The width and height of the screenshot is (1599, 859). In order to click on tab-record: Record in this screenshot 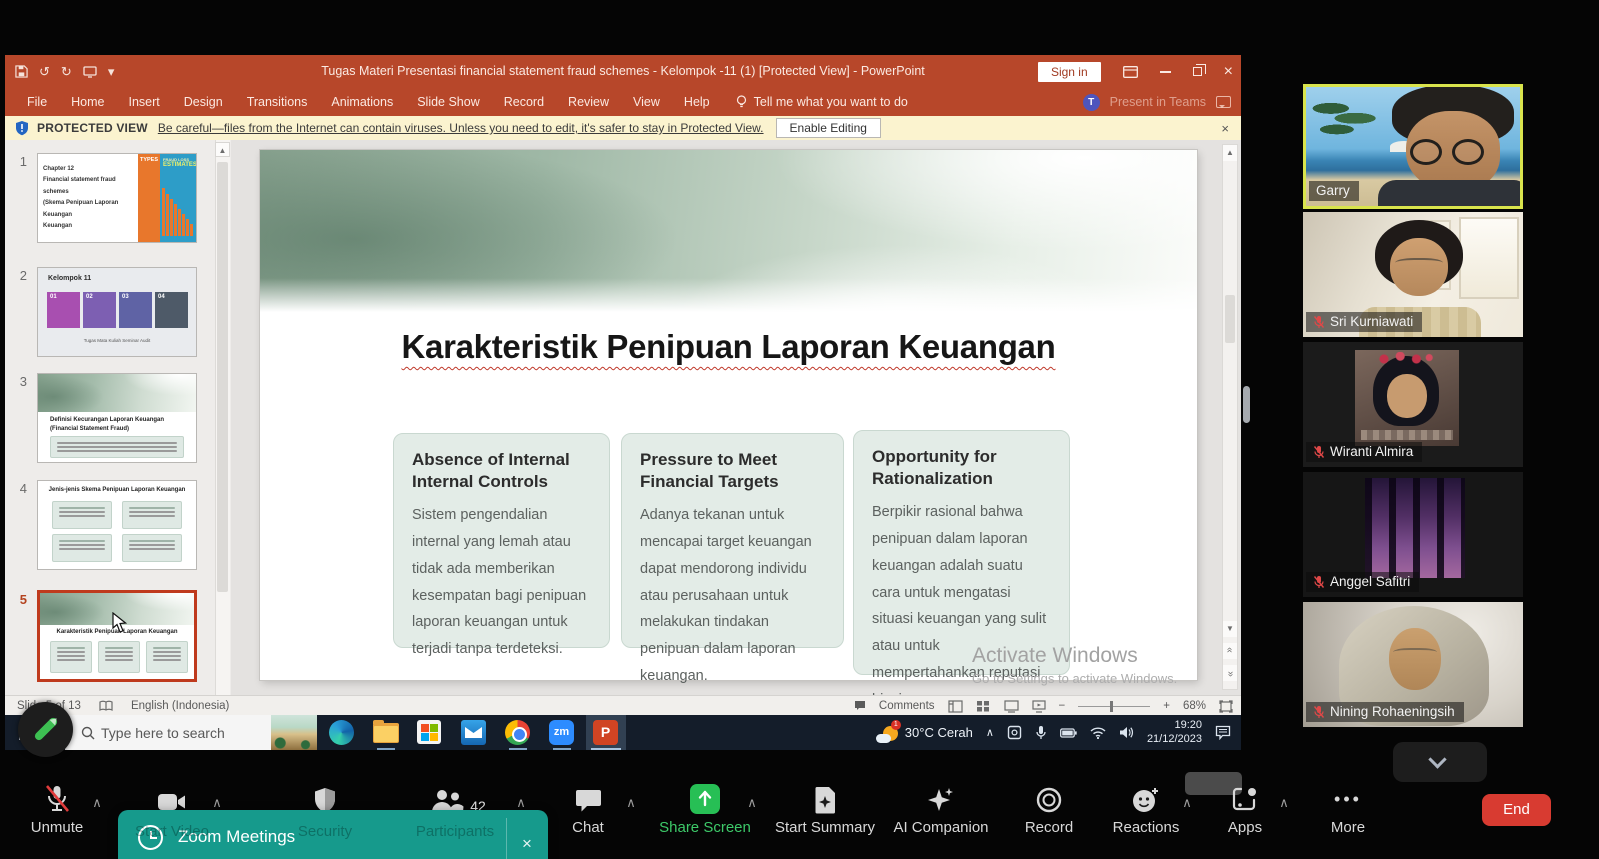, I will do `click(524, 102)`.